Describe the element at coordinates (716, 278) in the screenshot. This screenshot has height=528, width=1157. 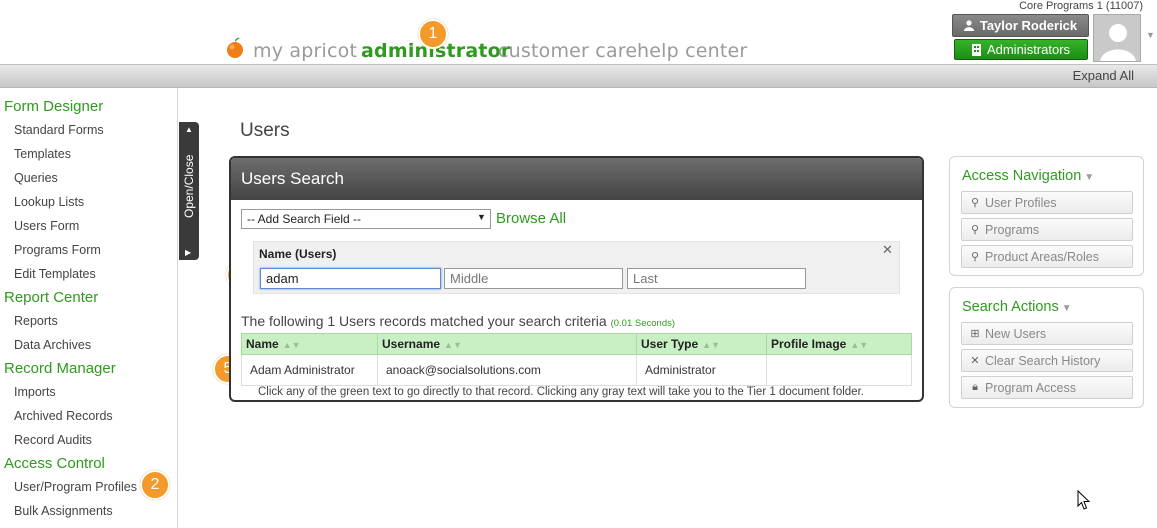
I see `last-name-input` at that location.